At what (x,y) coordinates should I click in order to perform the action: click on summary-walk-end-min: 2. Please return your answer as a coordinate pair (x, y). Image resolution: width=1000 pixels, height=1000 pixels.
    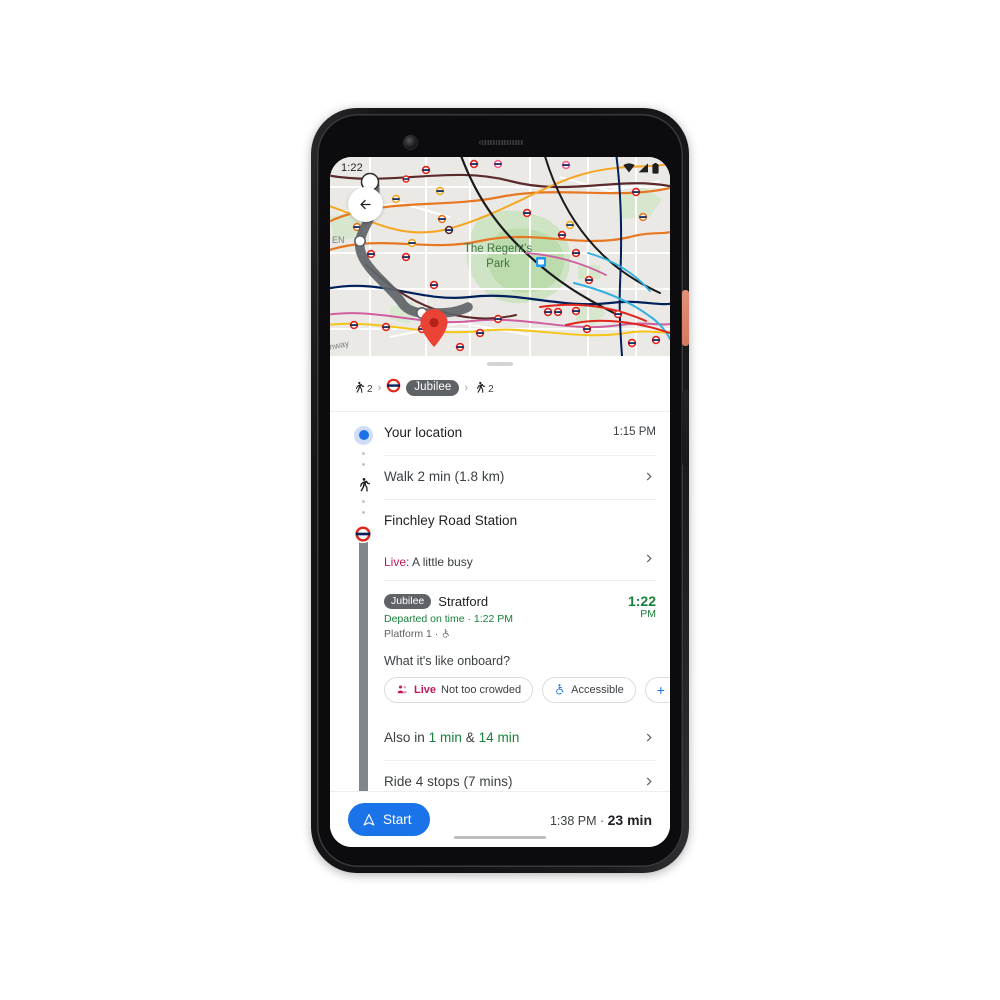
    Looking at the image, I should click on (491, 389).